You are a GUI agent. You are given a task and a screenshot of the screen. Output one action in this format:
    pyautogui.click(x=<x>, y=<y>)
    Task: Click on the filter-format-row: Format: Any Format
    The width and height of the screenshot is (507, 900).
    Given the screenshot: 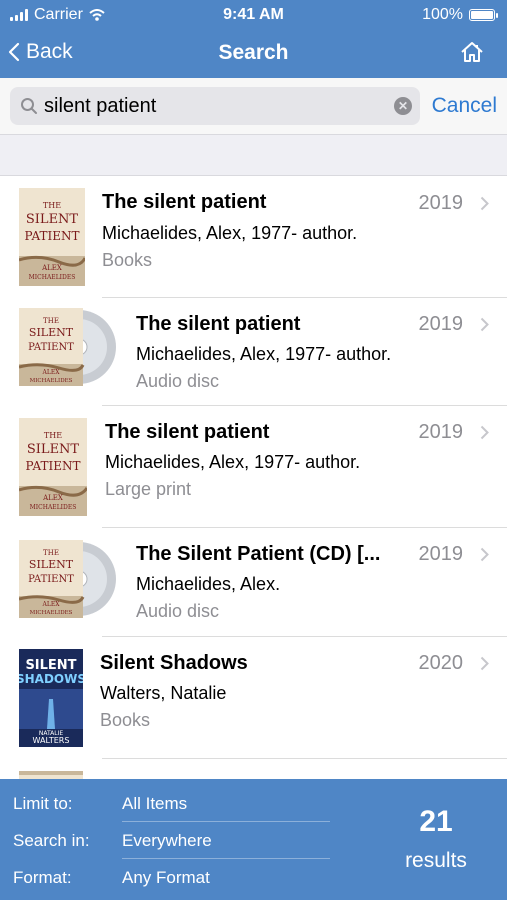 What is the action you would take?
    pyautogui.click(x=165, y=877)
    